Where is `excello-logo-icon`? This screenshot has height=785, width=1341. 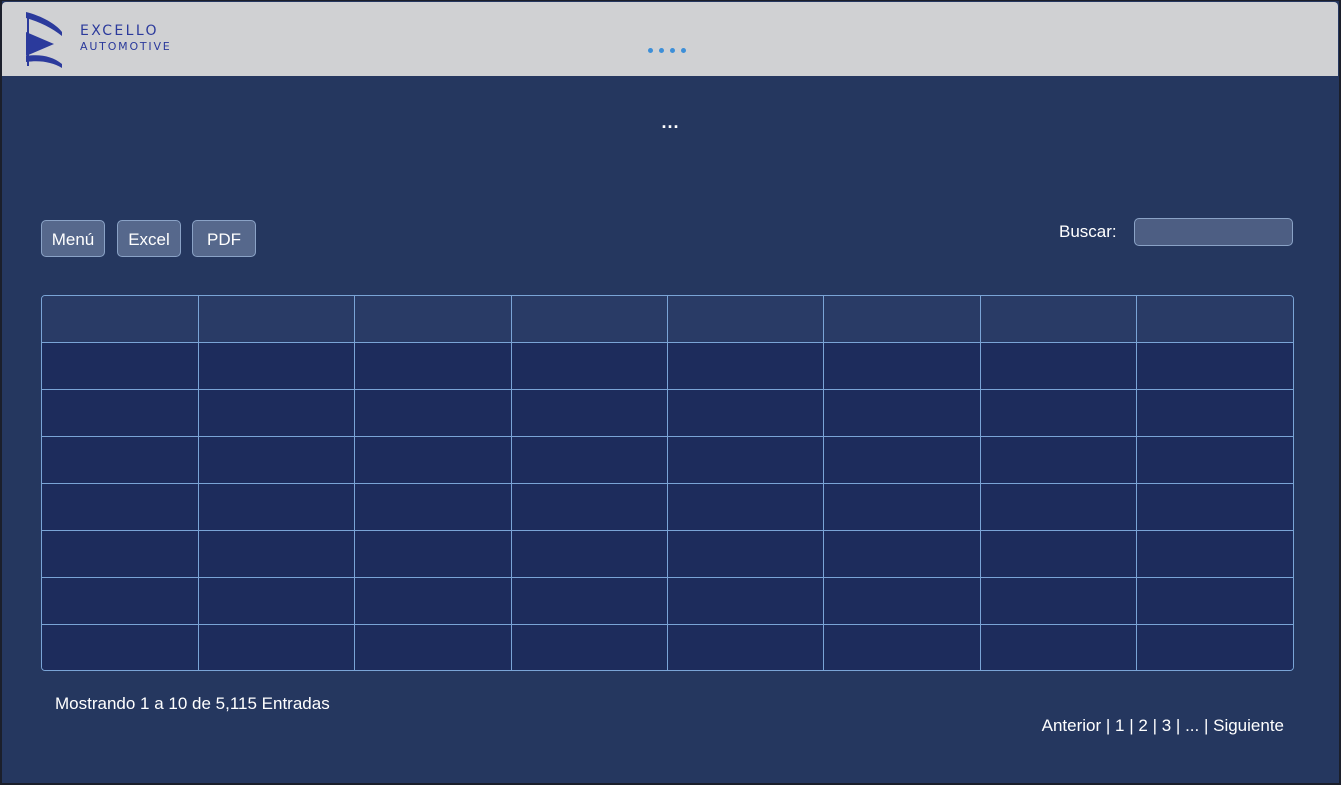
excello-logo-icon is located at coordinates (44, 40).